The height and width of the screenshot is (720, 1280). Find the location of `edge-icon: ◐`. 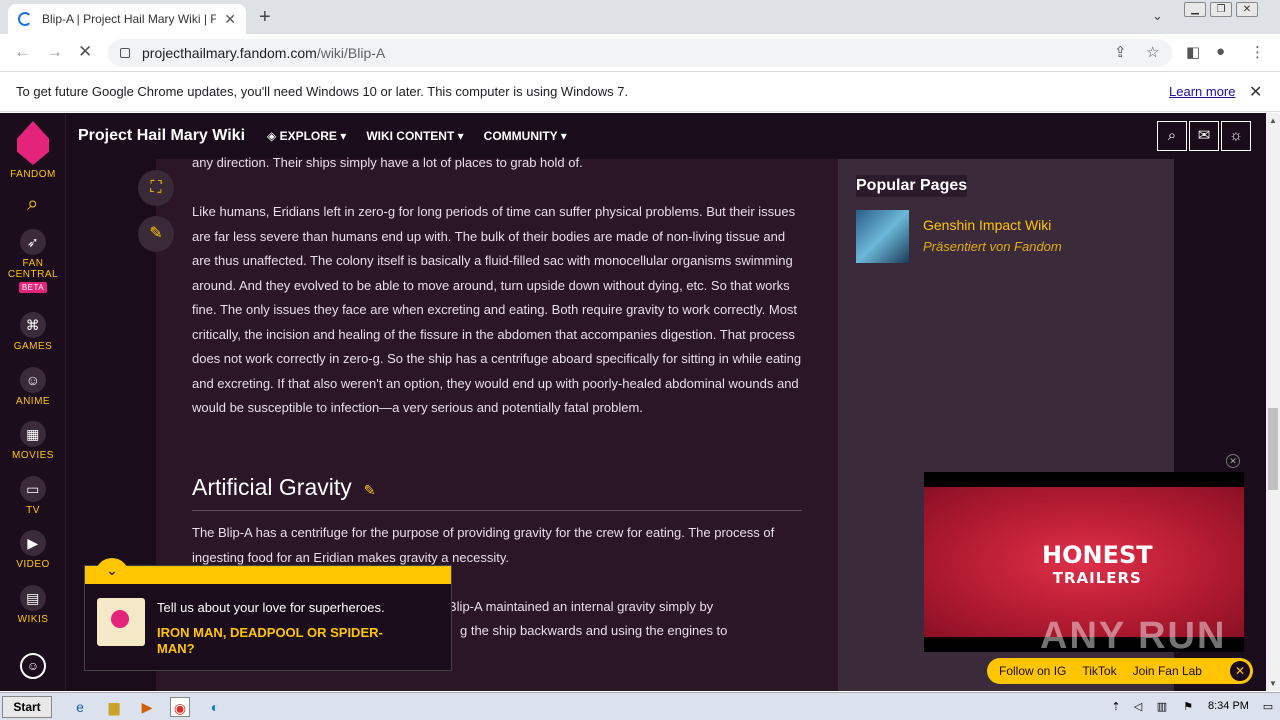

edge-icon: ◐ is located at coordinates (215, 707).